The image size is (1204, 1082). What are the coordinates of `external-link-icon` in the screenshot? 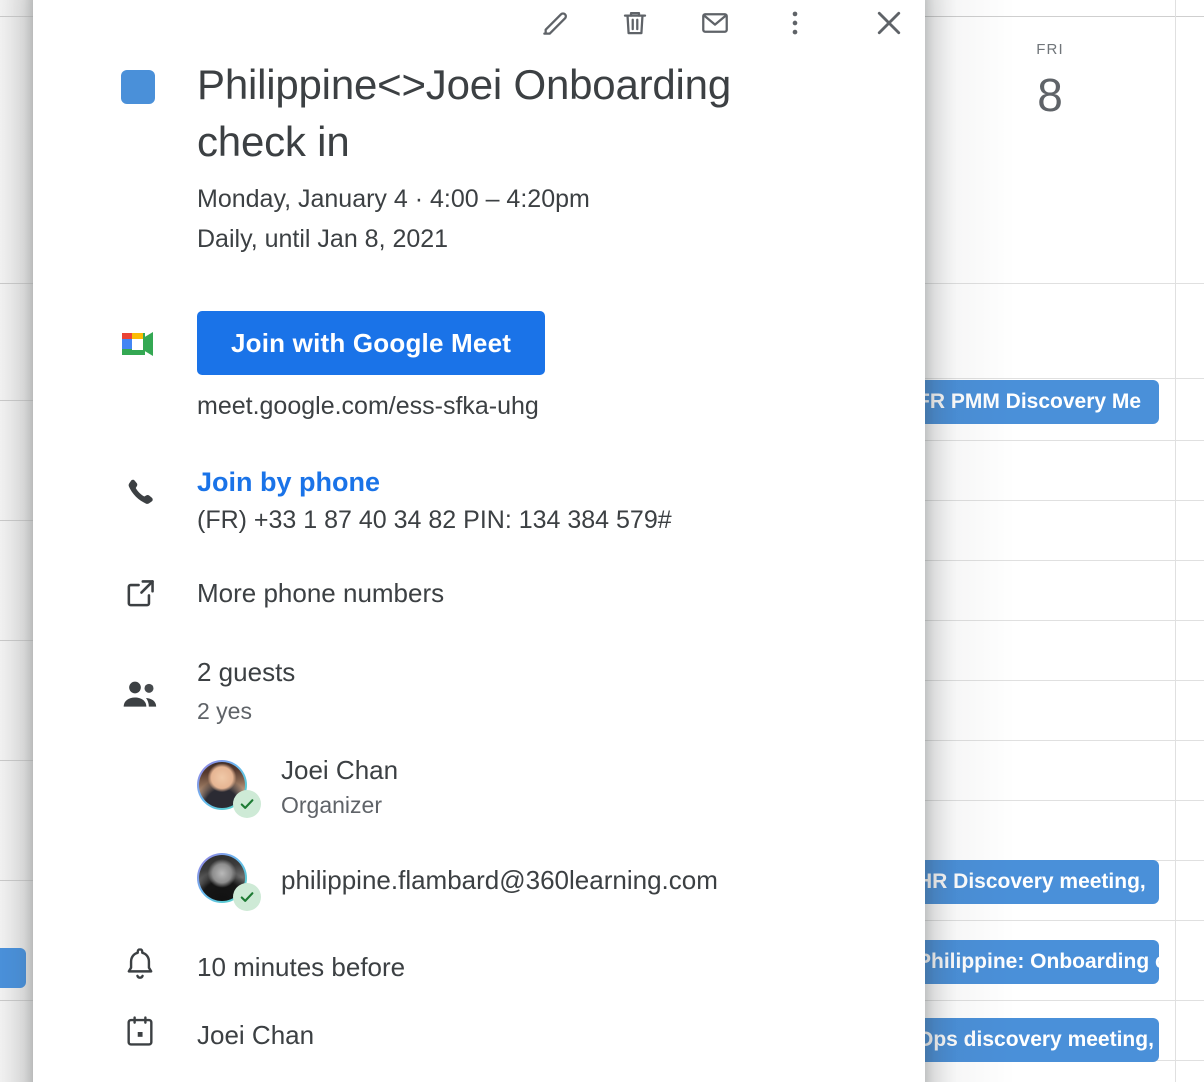 It's located at (141, 595).